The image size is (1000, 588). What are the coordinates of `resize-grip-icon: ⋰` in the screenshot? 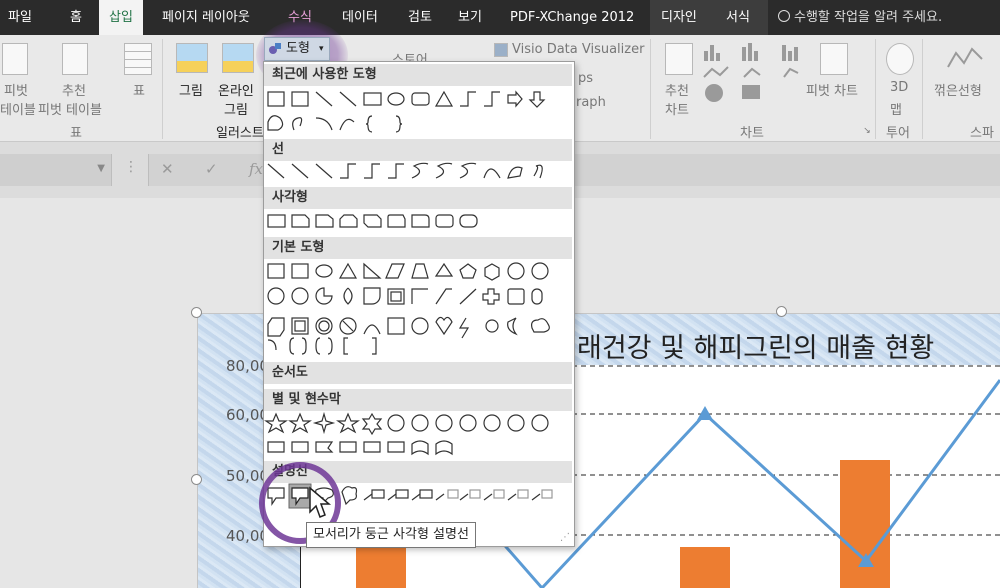 It's located at (566, 538).